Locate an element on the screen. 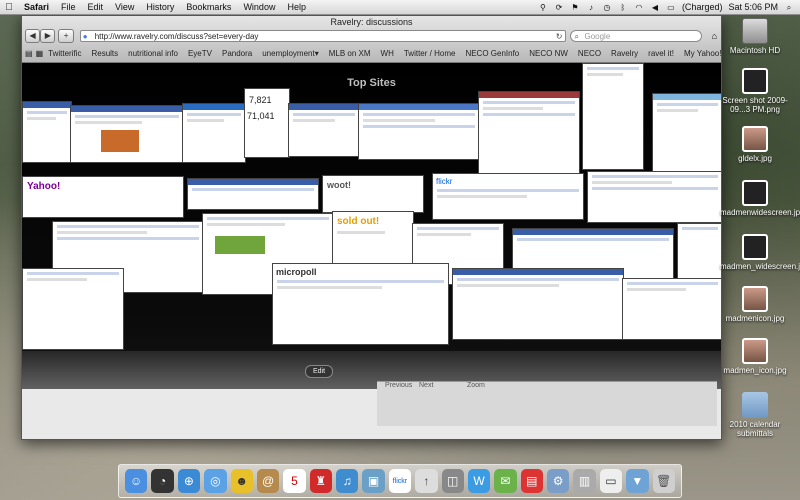 Image resolution: width=800 pixels, height=500 pixels. top-sites-grid-icon: ▦ is located at coordinates (40, 53).